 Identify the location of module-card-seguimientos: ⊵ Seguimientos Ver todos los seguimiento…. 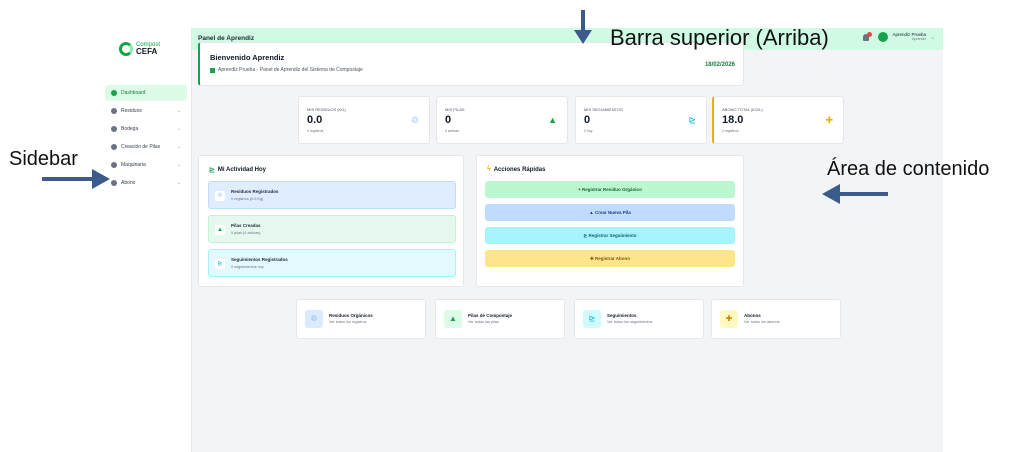
(639, 319).